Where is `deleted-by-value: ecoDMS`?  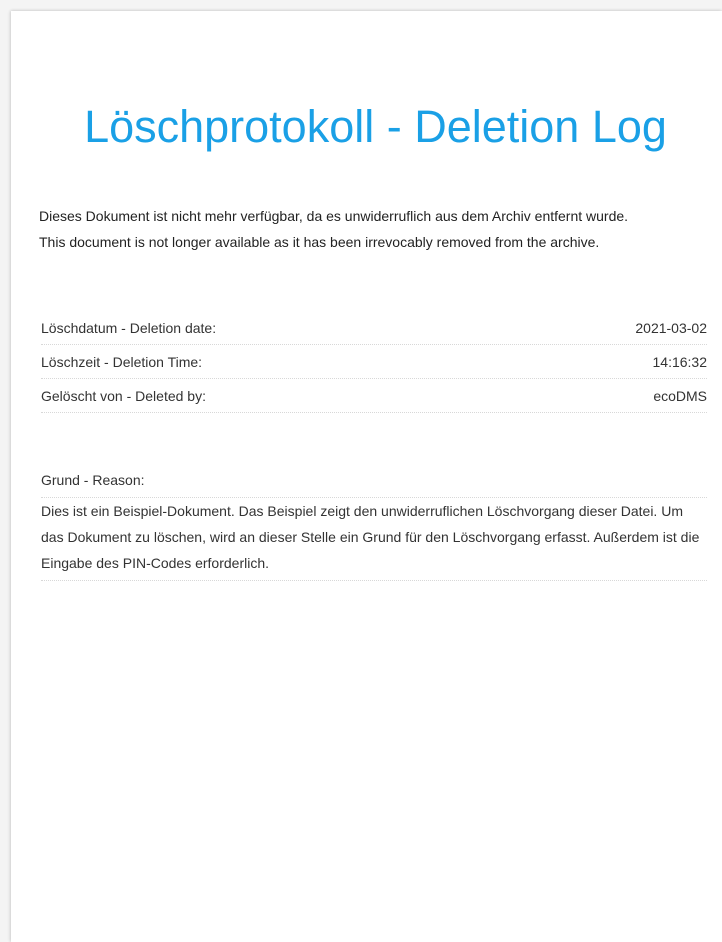 deleted-by-value: ecoDMS is located at coordinates (680, 395).